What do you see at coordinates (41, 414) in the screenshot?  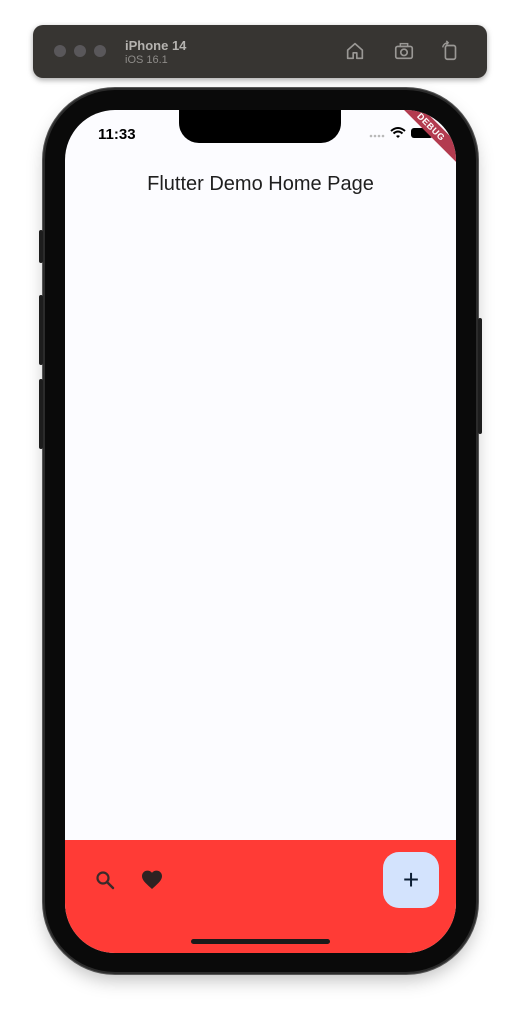 I see `volume-down-button` at bounding box center [41, 414].